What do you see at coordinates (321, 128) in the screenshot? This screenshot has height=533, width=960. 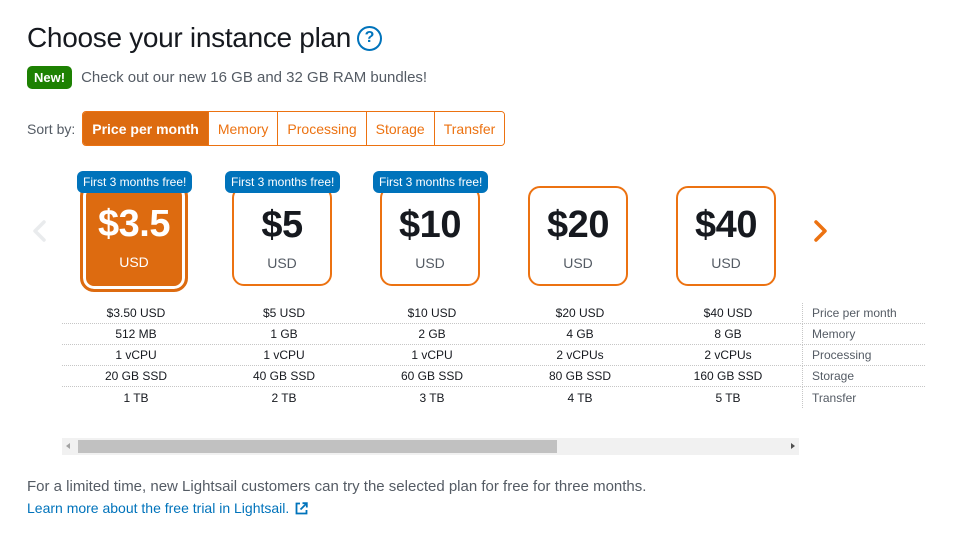 I see `sort-tab-processing: Processing` at bounding box center [321, 128].